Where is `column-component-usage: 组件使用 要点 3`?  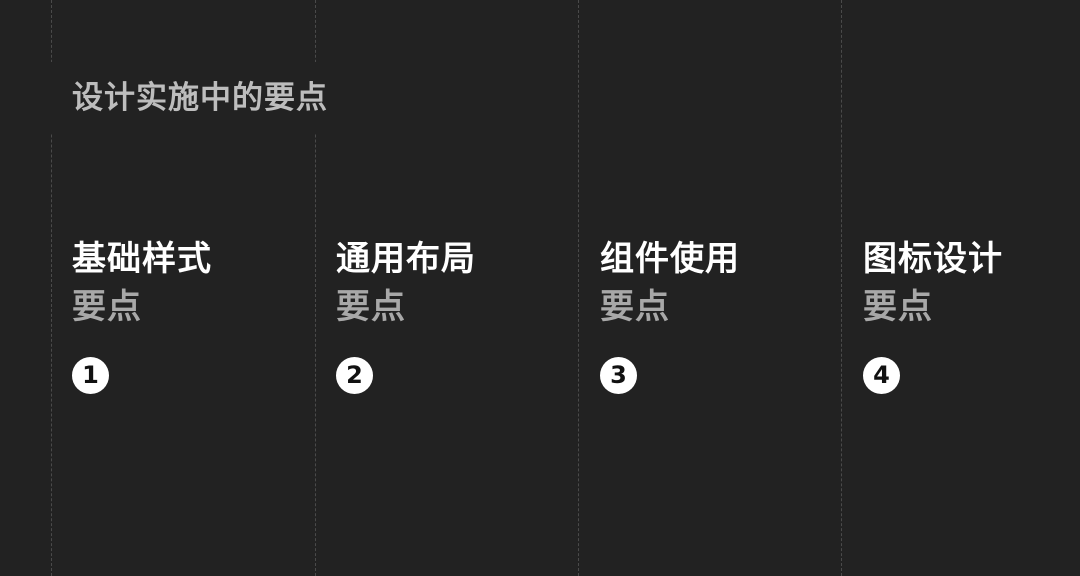 column-component-usage: 组件使用 要点 3 is located at coordinates (720, 321).